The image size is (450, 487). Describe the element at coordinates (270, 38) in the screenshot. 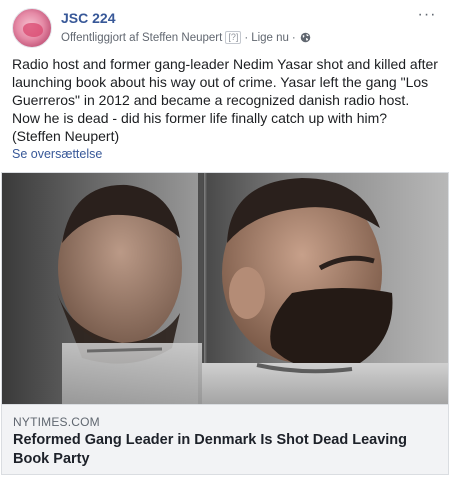

I see `post-timestamp: Lige nu` at that location.